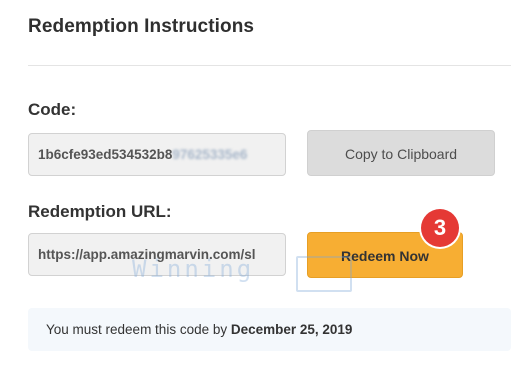  Describe the element at coordinates (138, 329) in the screenshot. I see `notice-text: You must redeem this code by` at that location.